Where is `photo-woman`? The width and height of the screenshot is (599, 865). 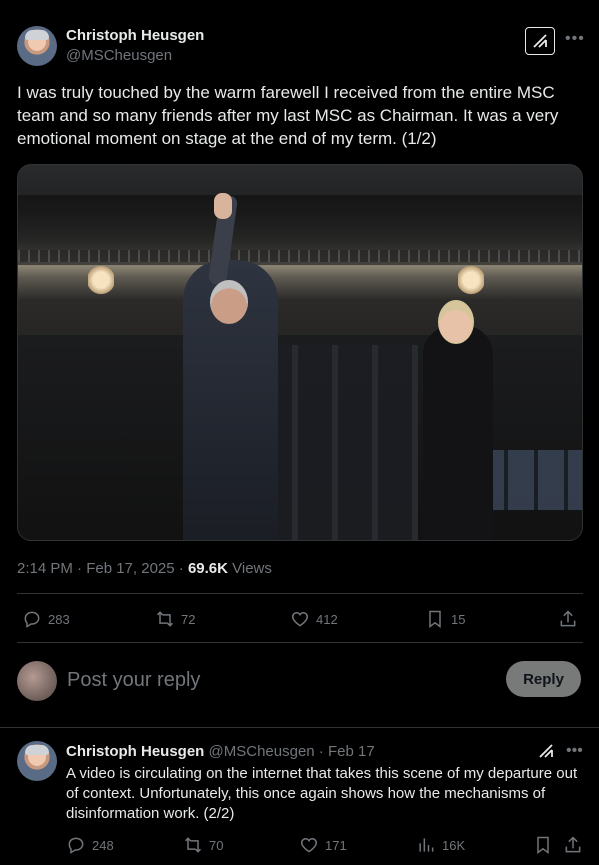
photo-woman is located at coordinates (458, 432).